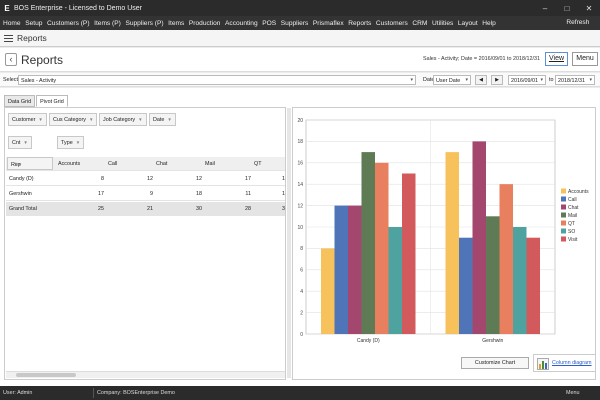 Image resolution: width=600 pixels, height=400 pixels. What do you see at coordinates (589, 8) in the screenshot?
I see `close-icon: ✕` at bounding box center [589, 8].